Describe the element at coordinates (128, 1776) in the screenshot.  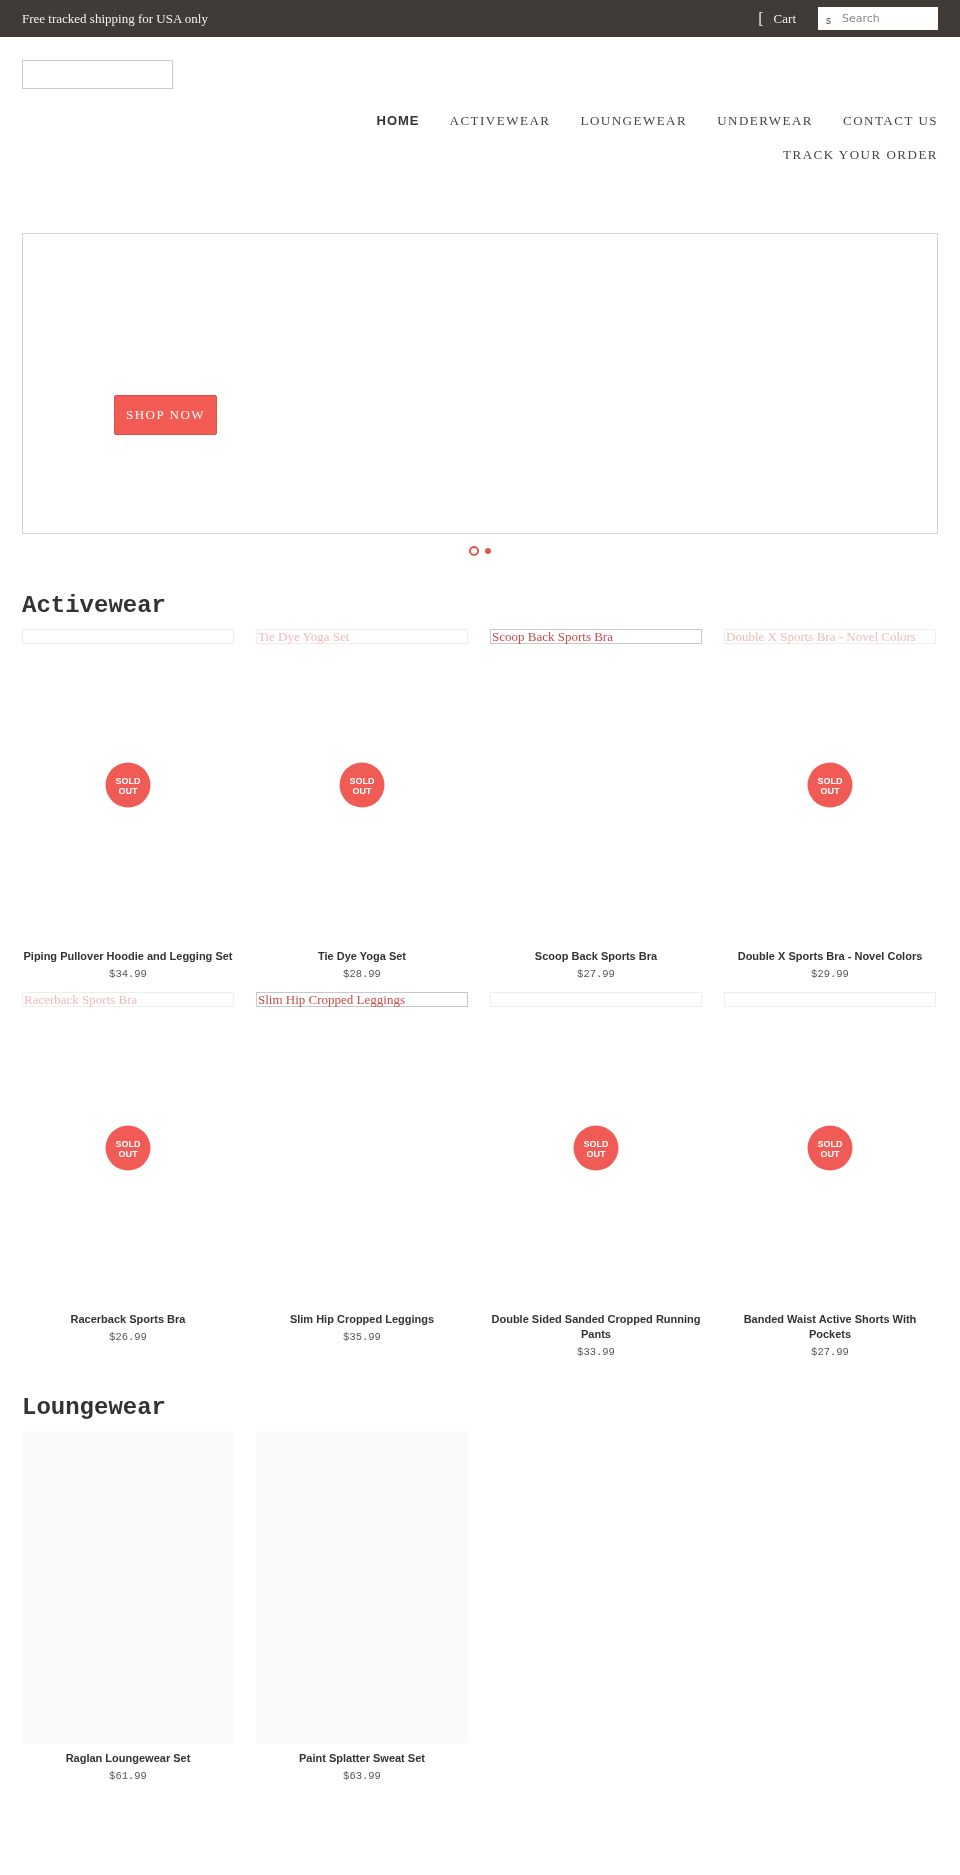
I see `product-price: $61.99` at that location.